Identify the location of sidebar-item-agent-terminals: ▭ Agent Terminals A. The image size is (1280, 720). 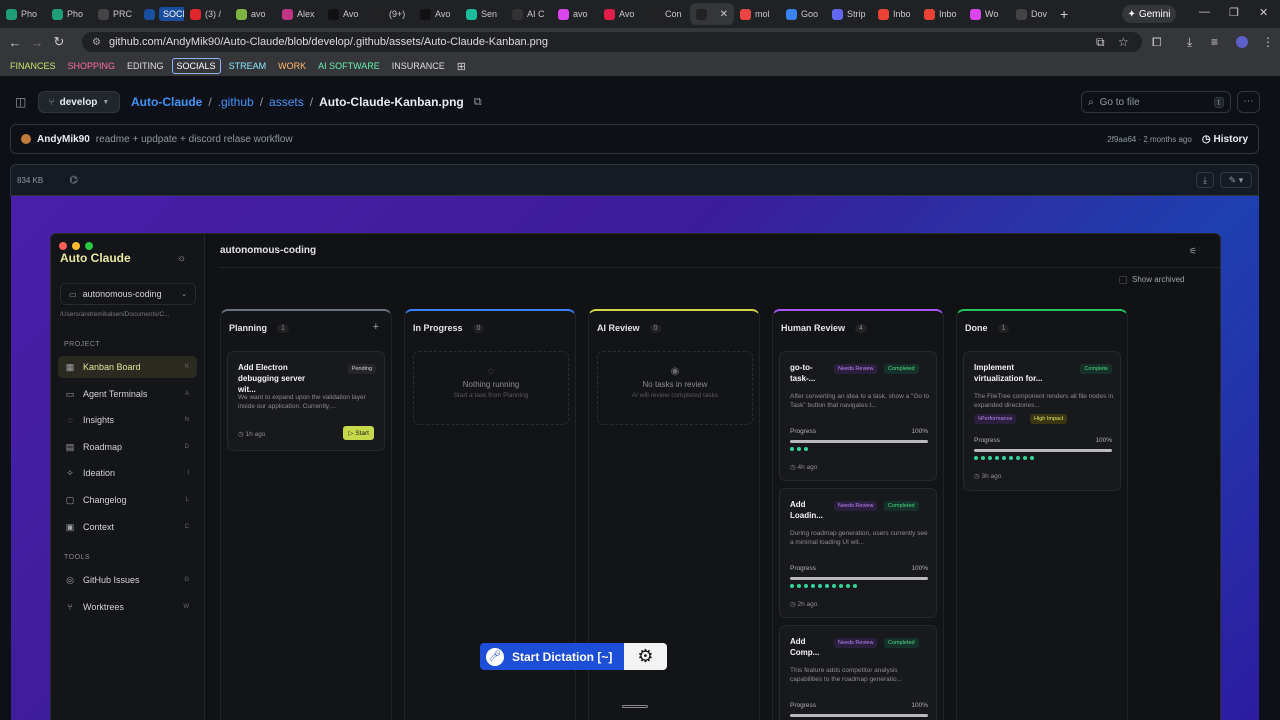
(127, 394).